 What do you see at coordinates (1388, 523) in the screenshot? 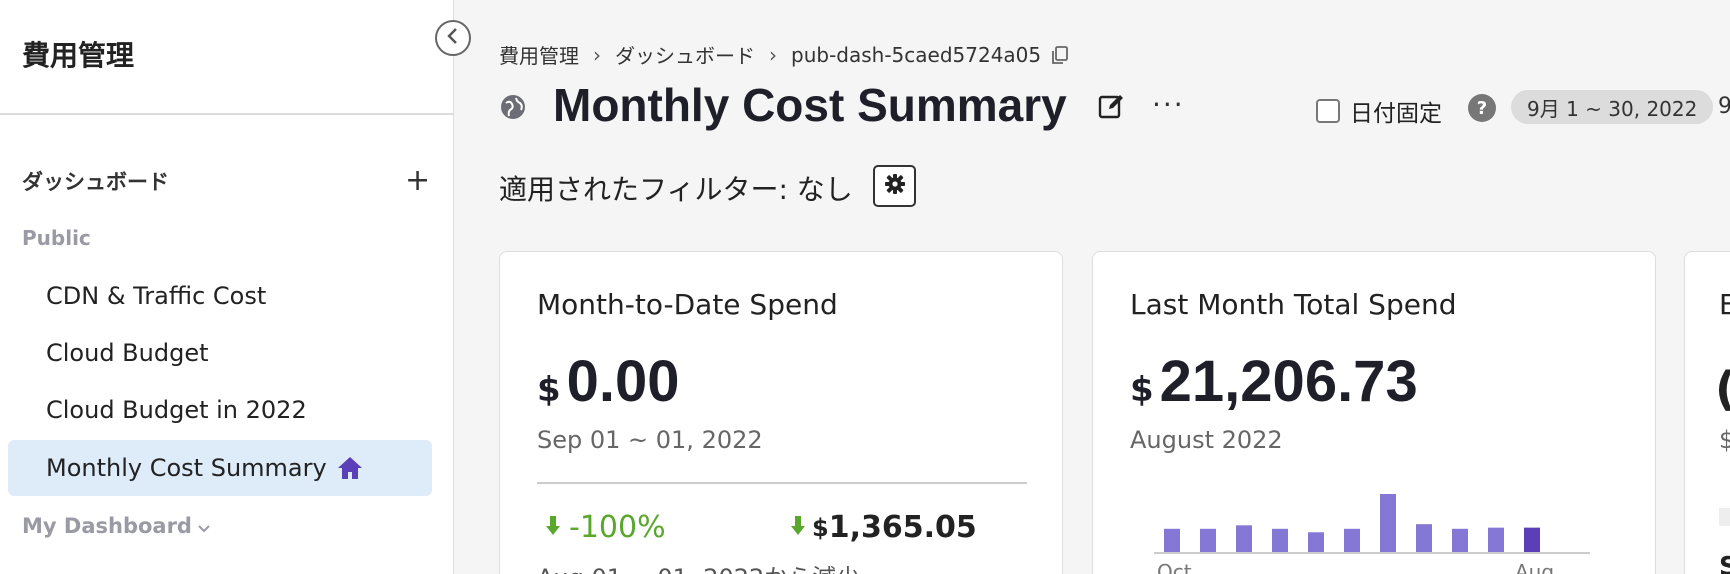
I see `chart-bar-apr` at bounding box center [1388, 523].